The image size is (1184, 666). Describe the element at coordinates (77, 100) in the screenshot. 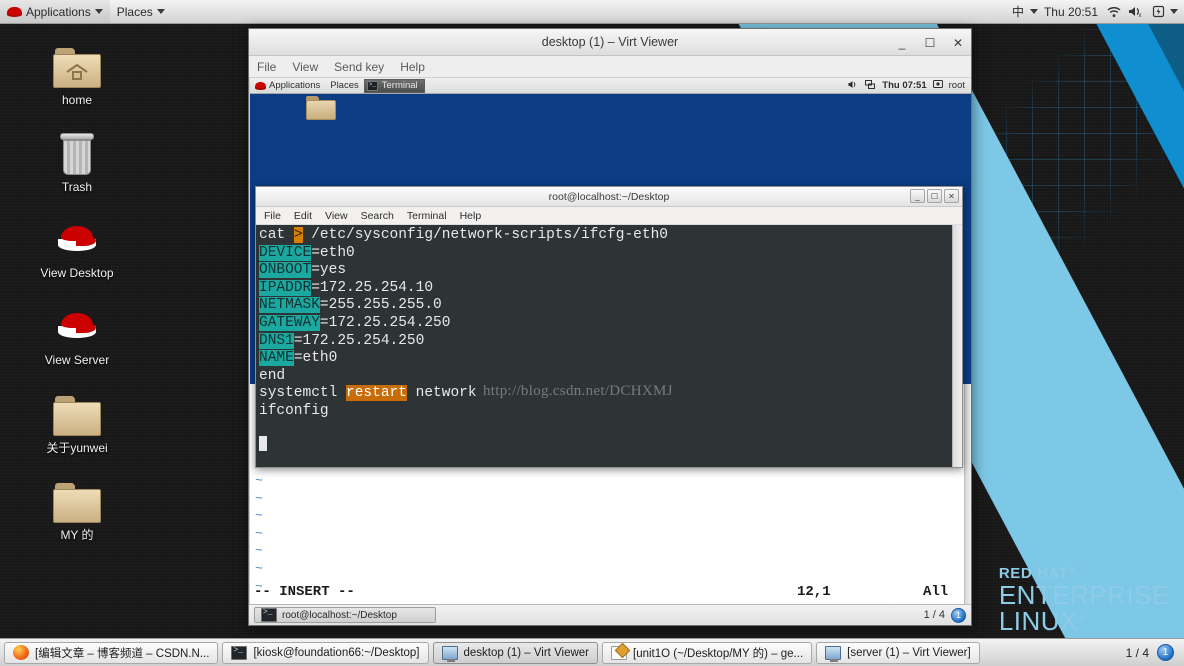

I see `desktop-icon-label: home` at that location.